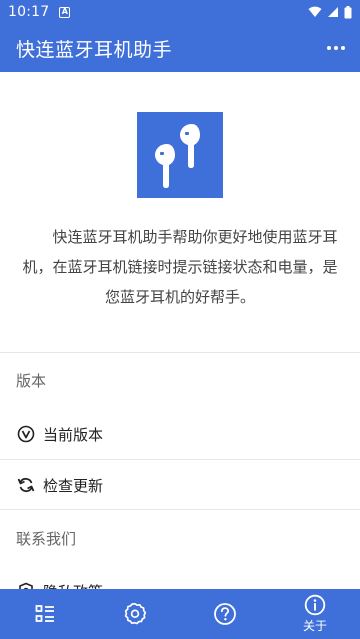  I want to click on tab-about: 关于, so click(315, 614).